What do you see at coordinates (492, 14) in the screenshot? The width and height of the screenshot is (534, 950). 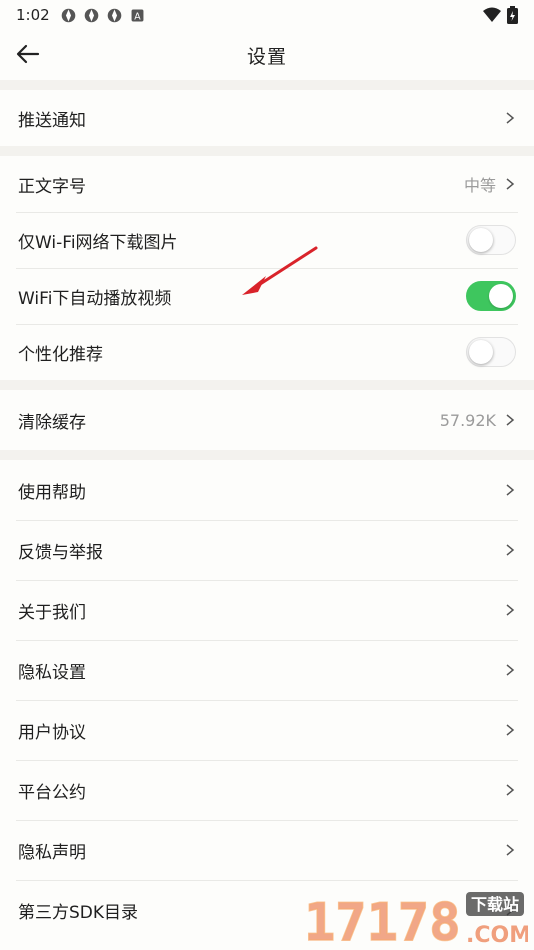 I see `wifi-icon` at bounding box center [492, 14].